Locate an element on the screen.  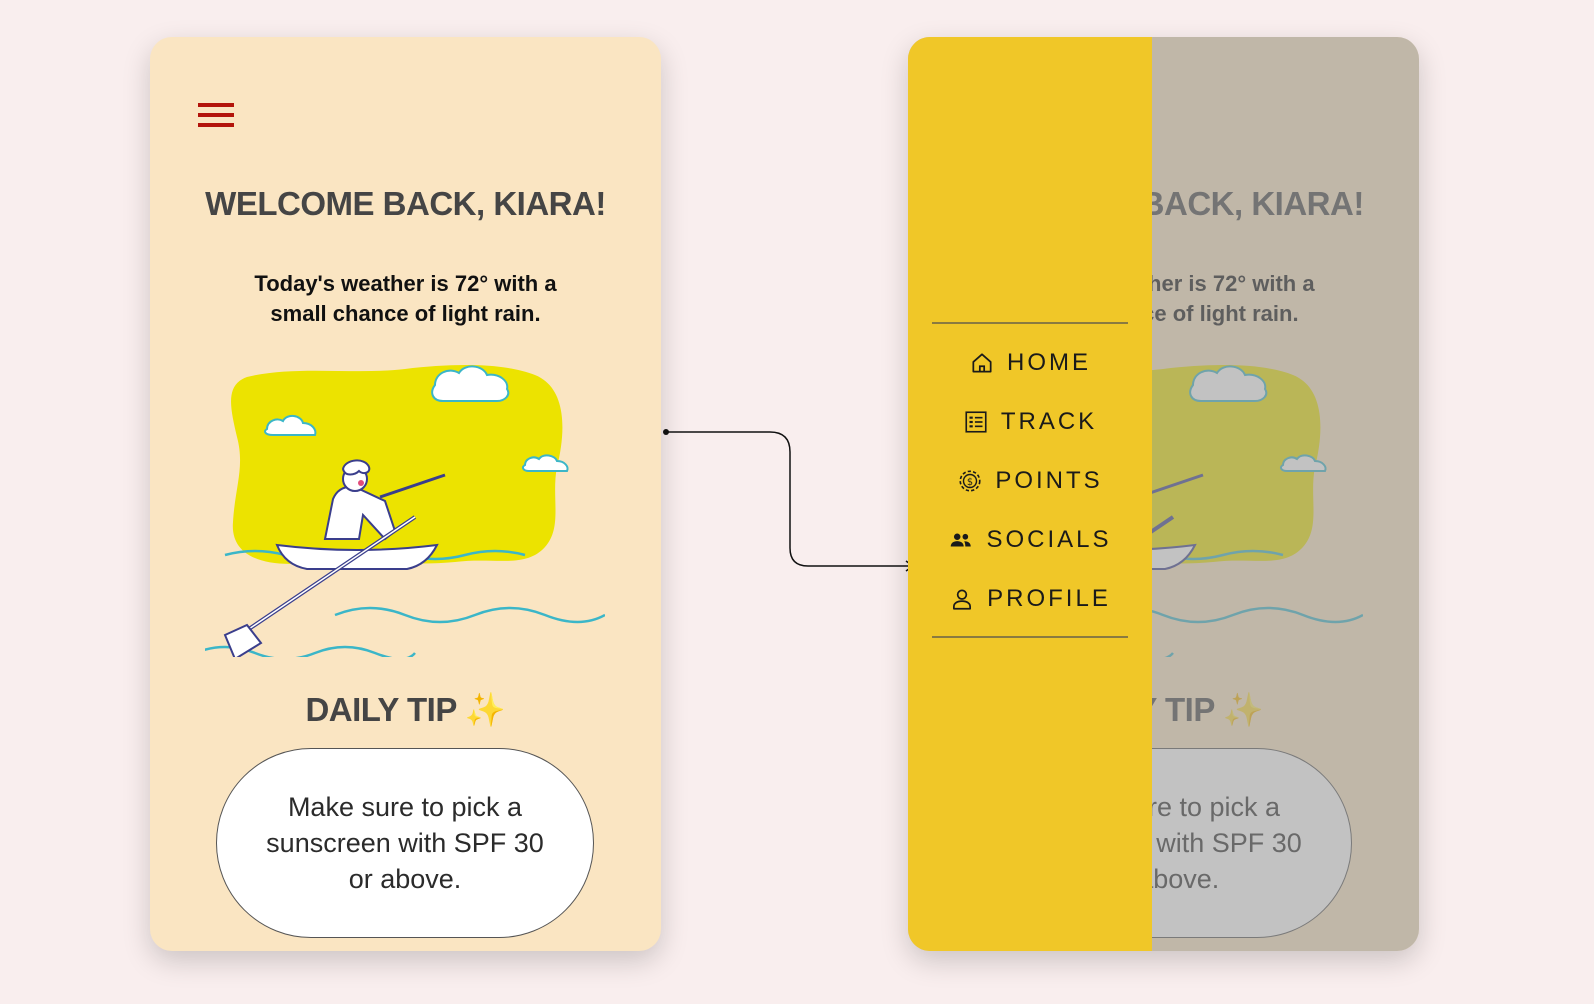
nav-drawer: HOME TRACK $ POINTS SOCIALS PROFILE is located at coordinates (1030, 494).